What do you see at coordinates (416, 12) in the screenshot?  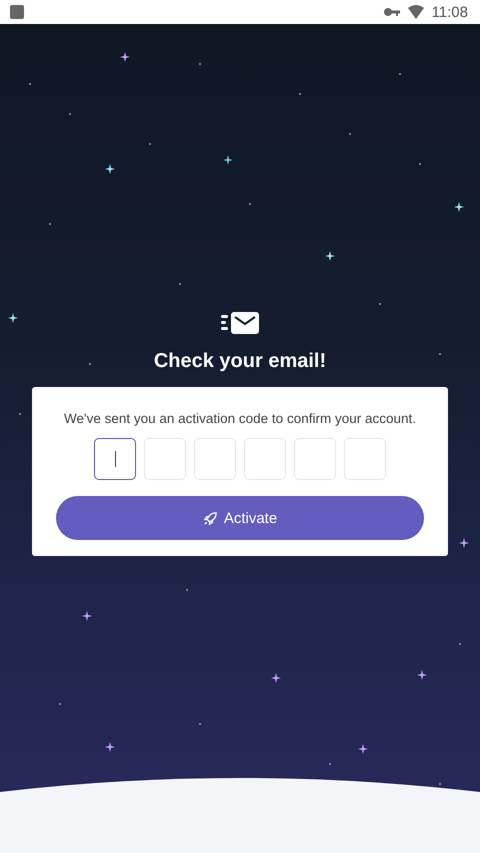 I see `wifi-icon` at bounding box center [416, 12].